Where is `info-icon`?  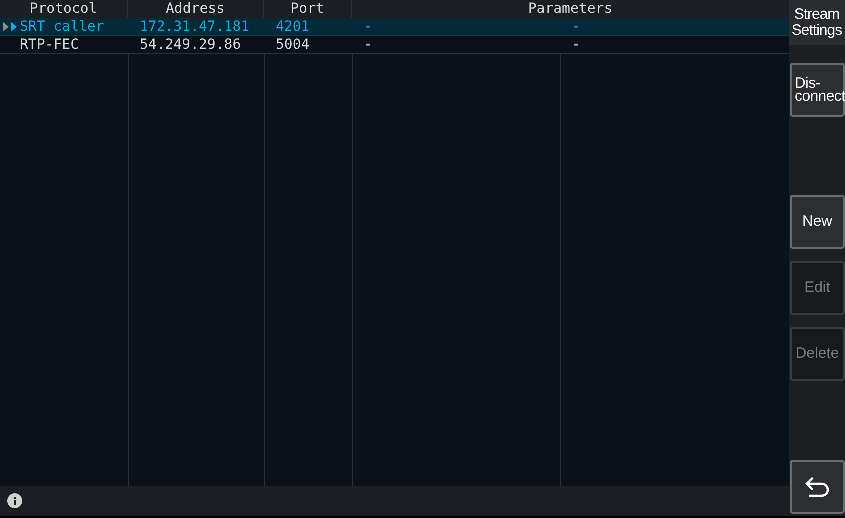
info-icon is located at coordinates (15, 501).